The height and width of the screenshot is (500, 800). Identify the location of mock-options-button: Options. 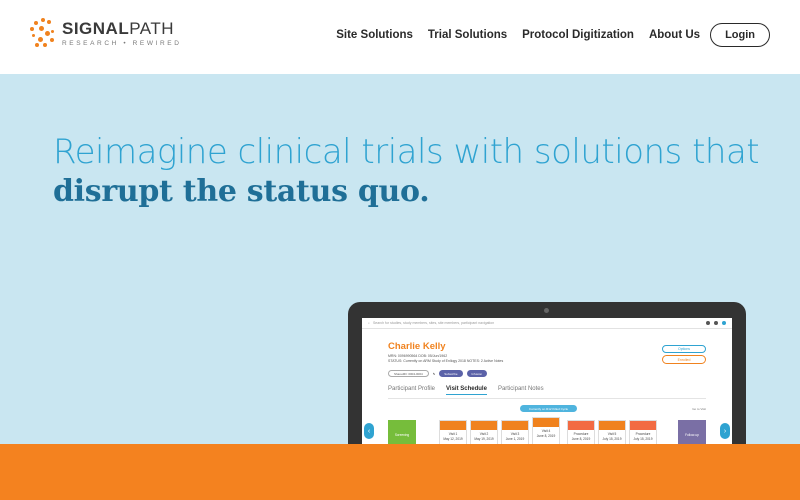
(684, 349).